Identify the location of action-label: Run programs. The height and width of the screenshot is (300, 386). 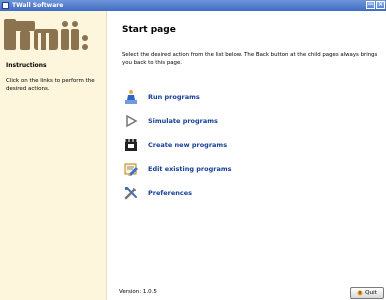
(174, 97).